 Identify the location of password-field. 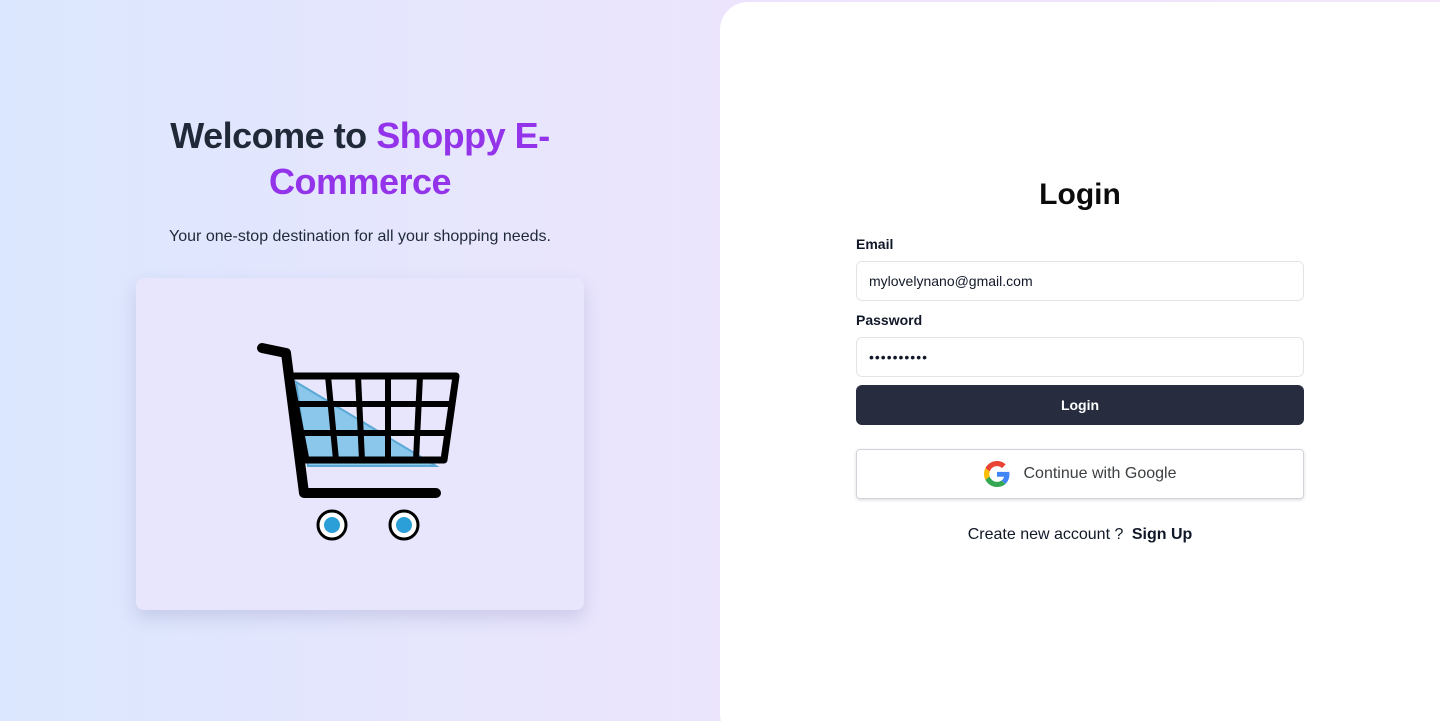
(1080, 357).